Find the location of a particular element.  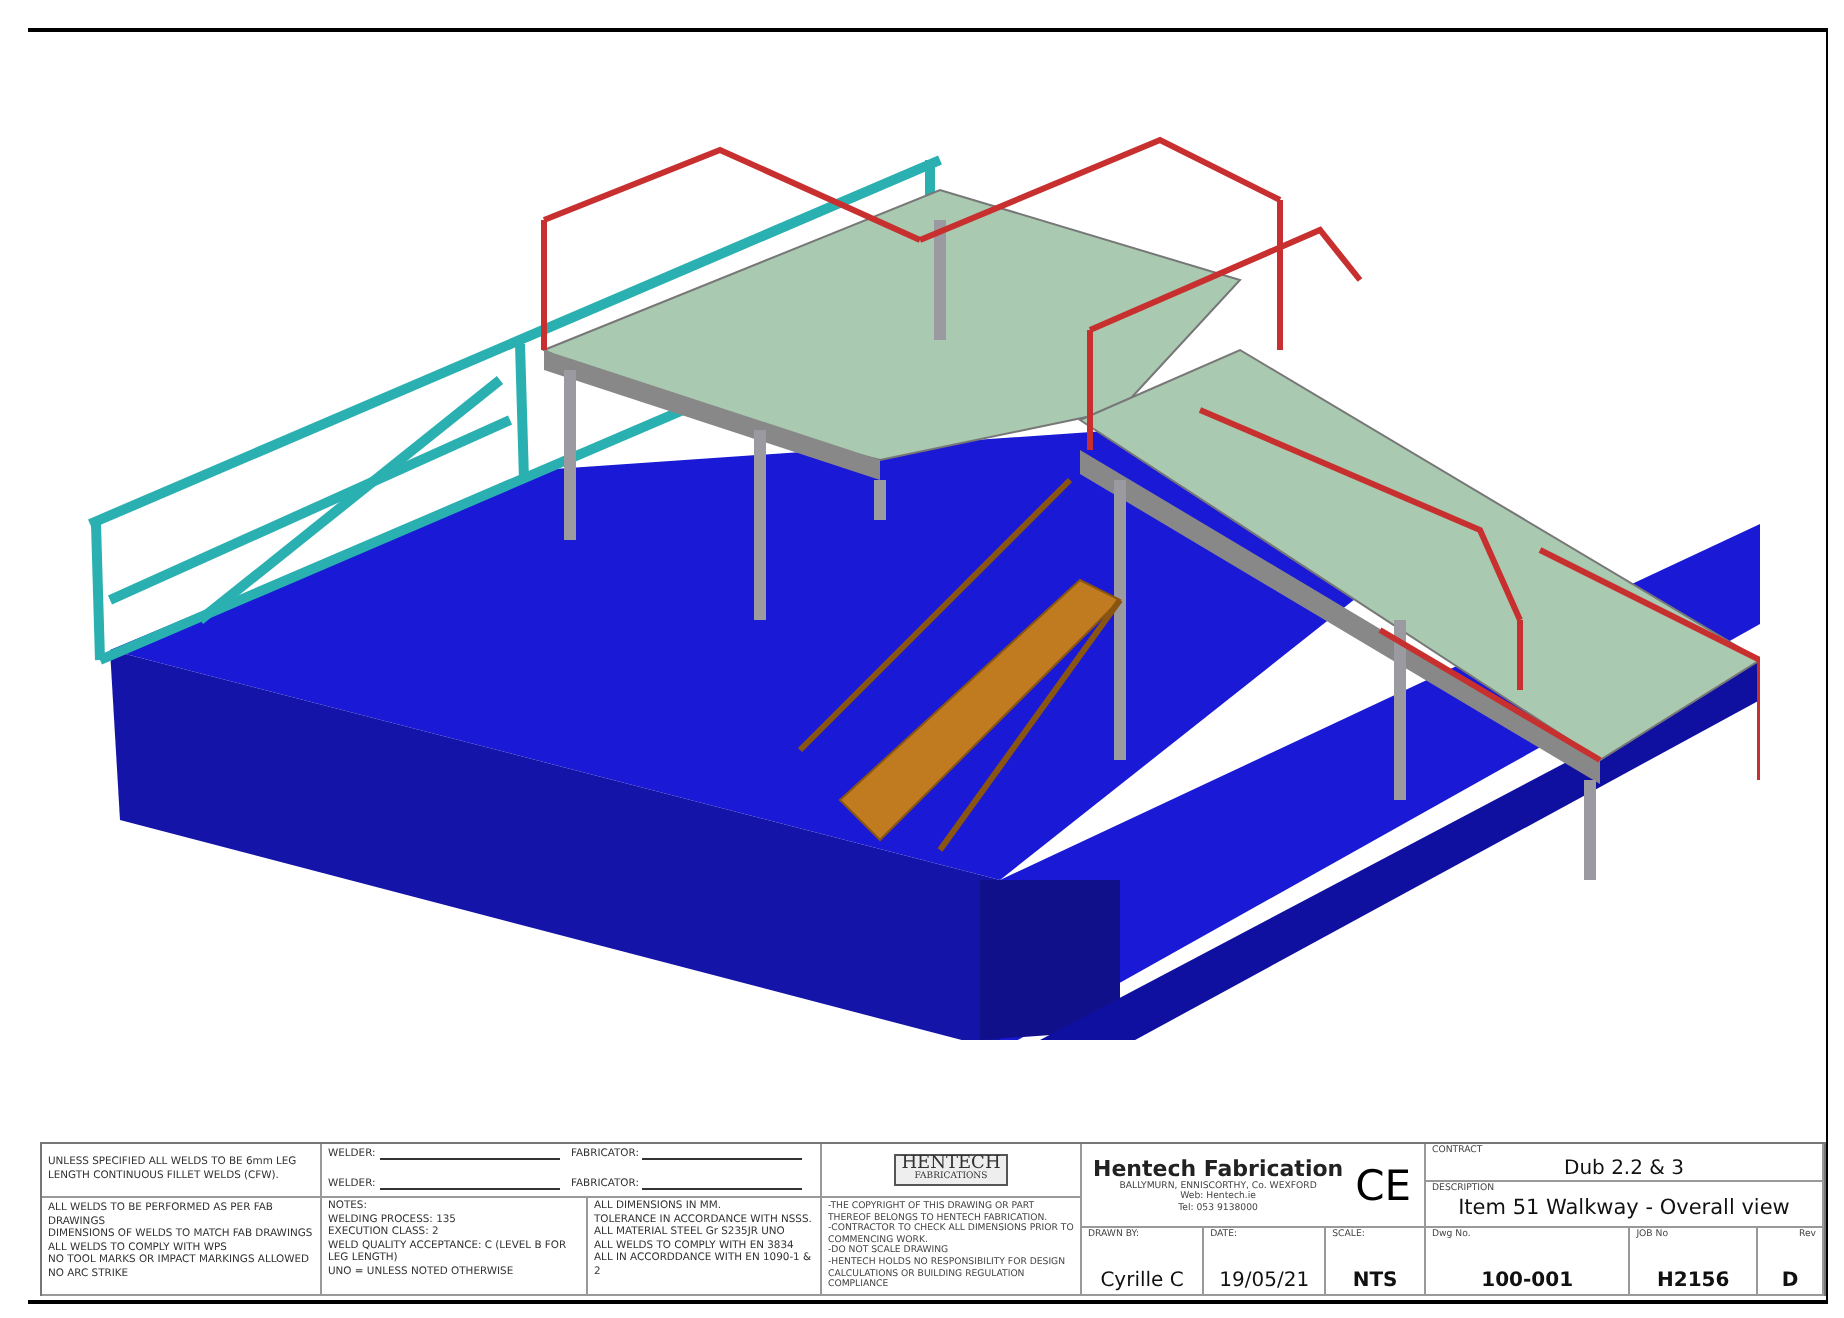

field-value: NTS is located at coordinates (1375, 1281).